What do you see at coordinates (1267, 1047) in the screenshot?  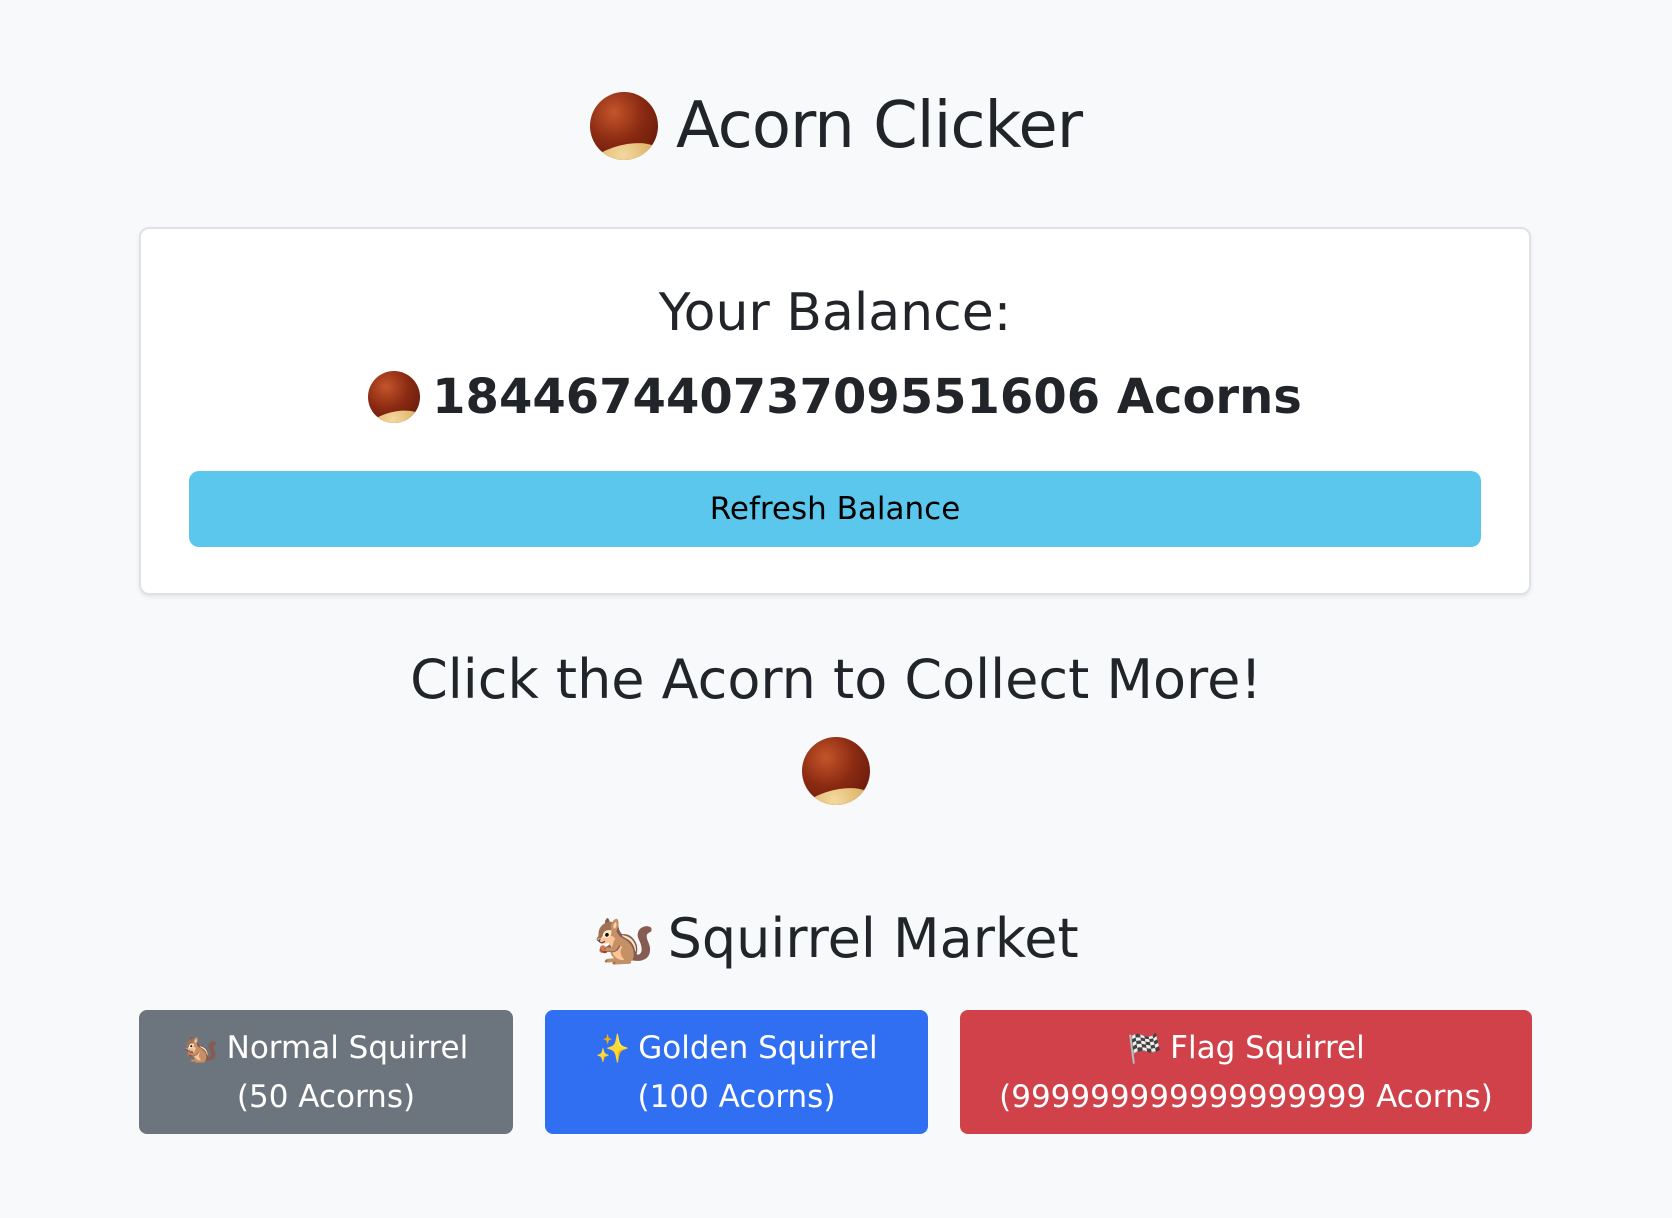 I see `flag-squirrel-name: Flag Squirrel` at bounding box center [1267, 1047].